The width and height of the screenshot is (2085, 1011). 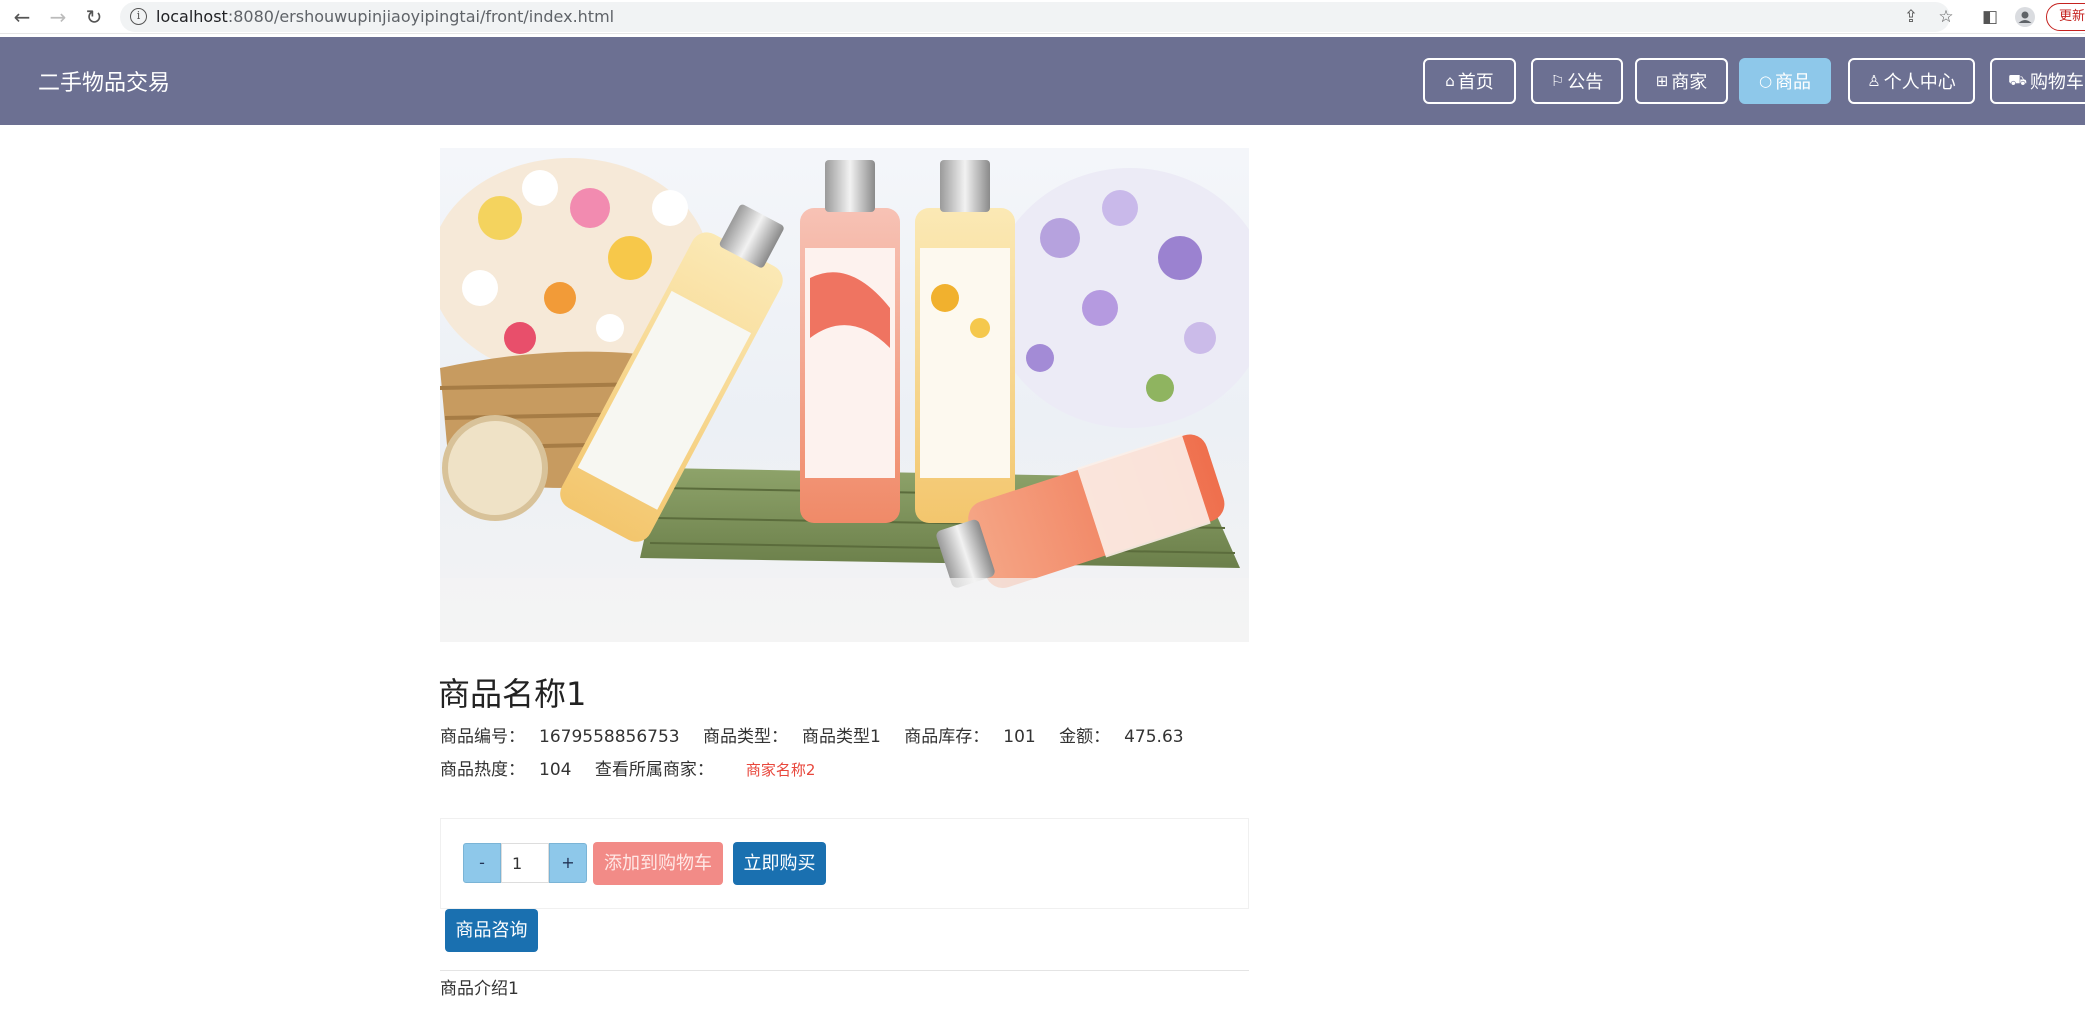 What do you see at coordinates (491, 930) in the screenshot?
I see `product-consult-button: 商品咨询` at bounding box center [491, 930].